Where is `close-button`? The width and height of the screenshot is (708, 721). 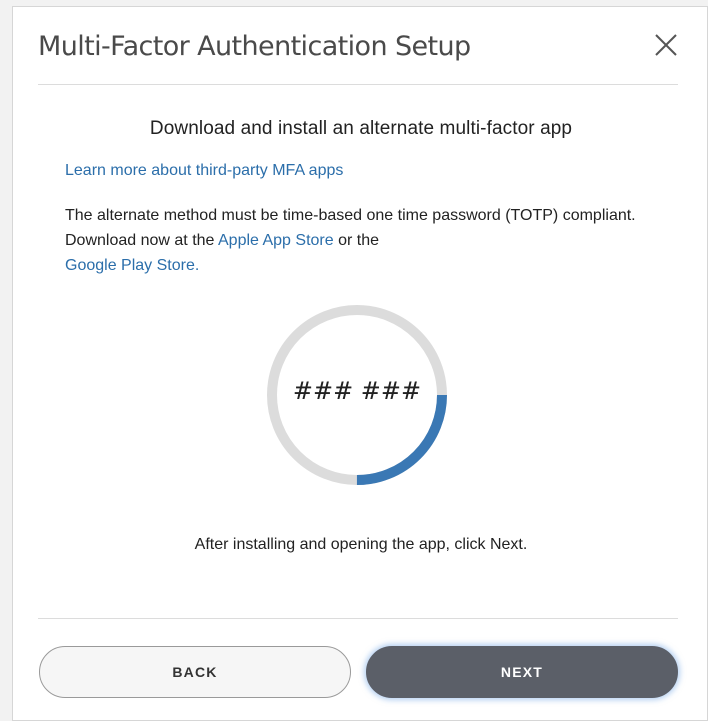 close-button is located at coordinates (666, 45).